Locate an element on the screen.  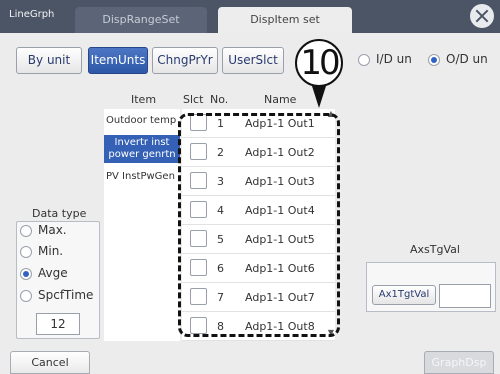
item-units-button: ItemUnts is located at coordinates (118, 60).